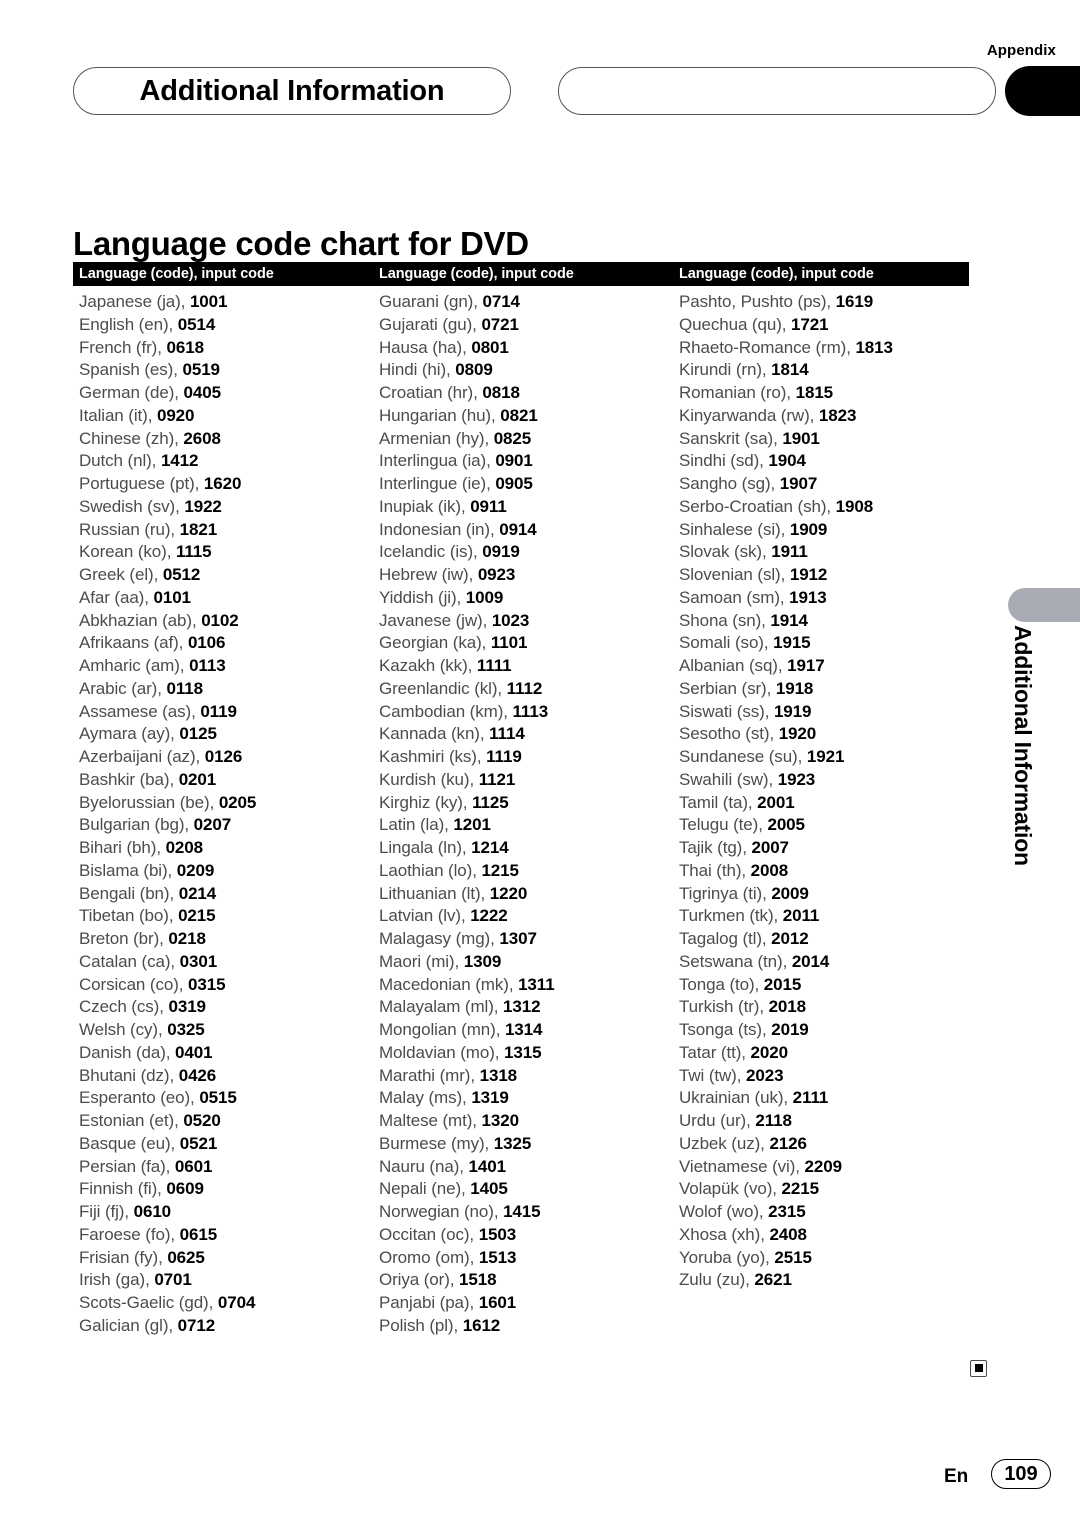 This screenshot has height=1529, width=1080. What do you see at coordinates (129, 1143) in the screenshot?
I see `language-name: Basque (eu),` at bounding box center [129, 1143].